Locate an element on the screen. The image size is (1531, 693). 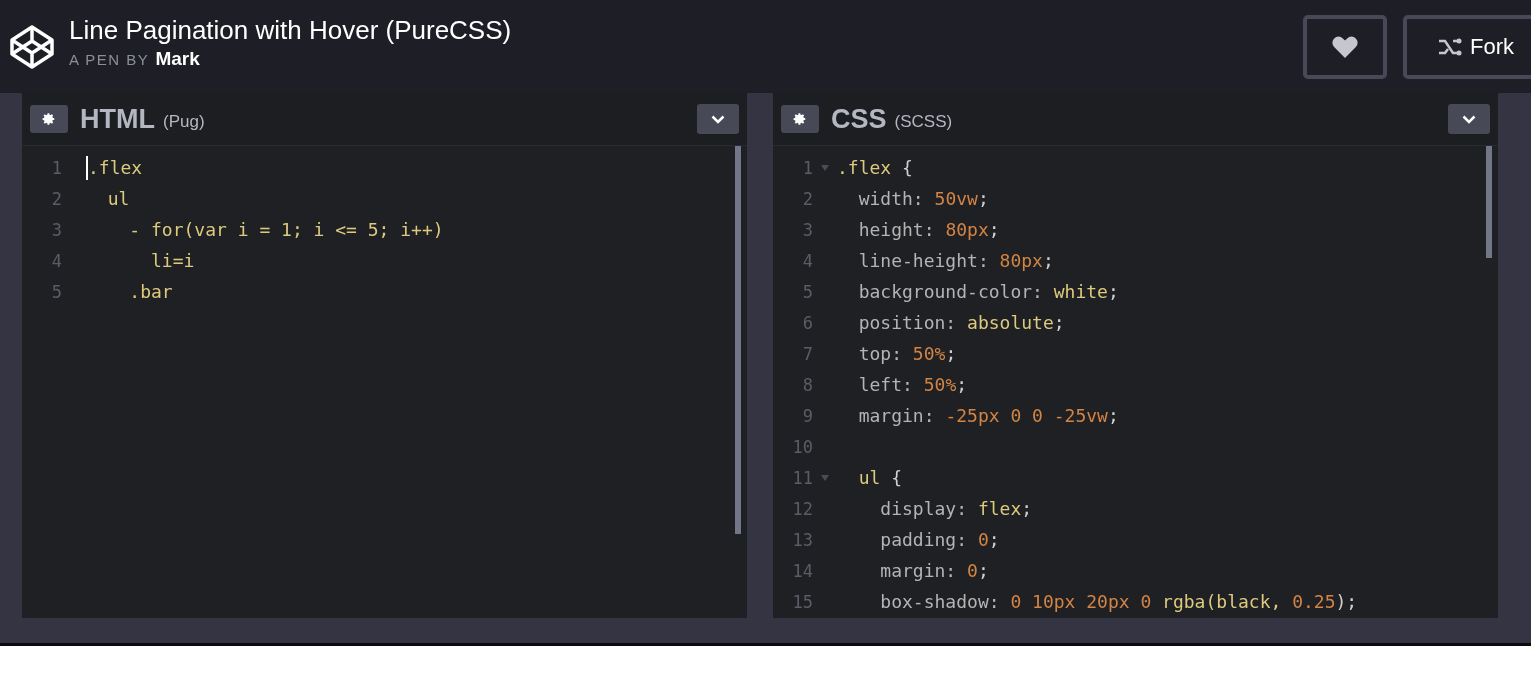
code-line: .flex is located at coordinates (115, 167).